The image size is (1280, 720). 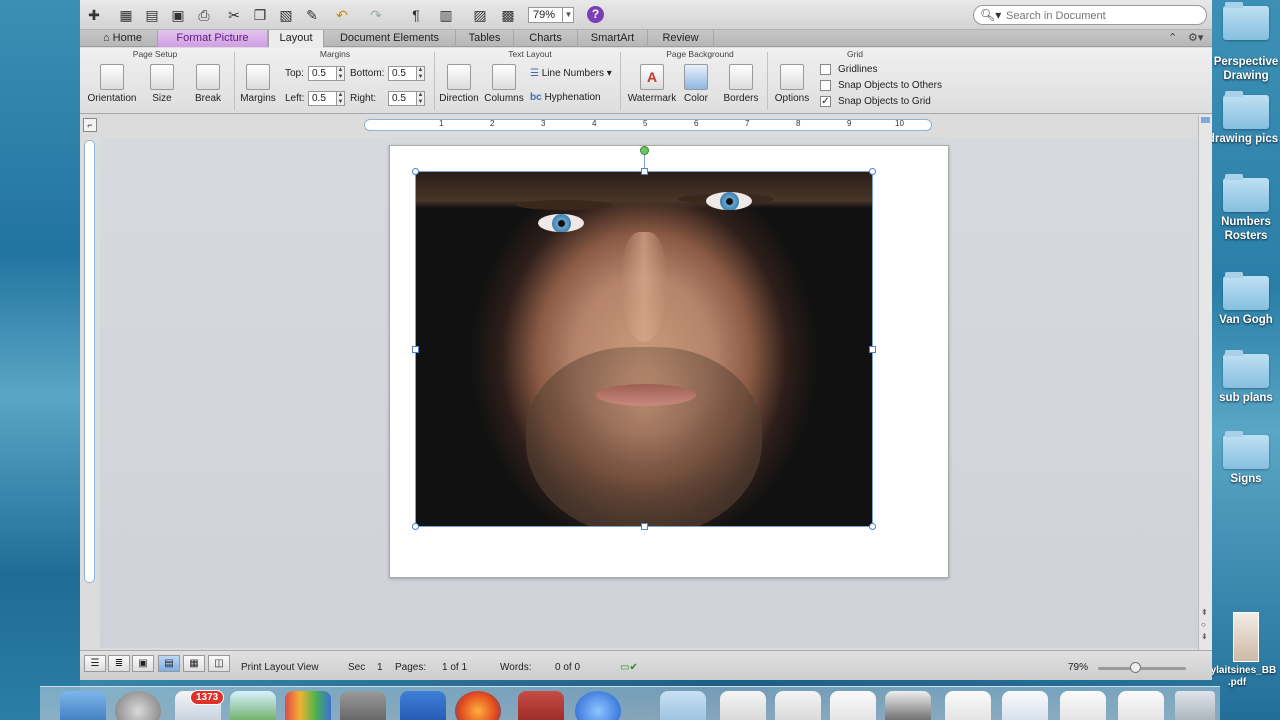 What do you see at coordinates (123, 38) in the screenshot?
I see `tab-home: ⌂ Home` at bounding box center [123, 38].